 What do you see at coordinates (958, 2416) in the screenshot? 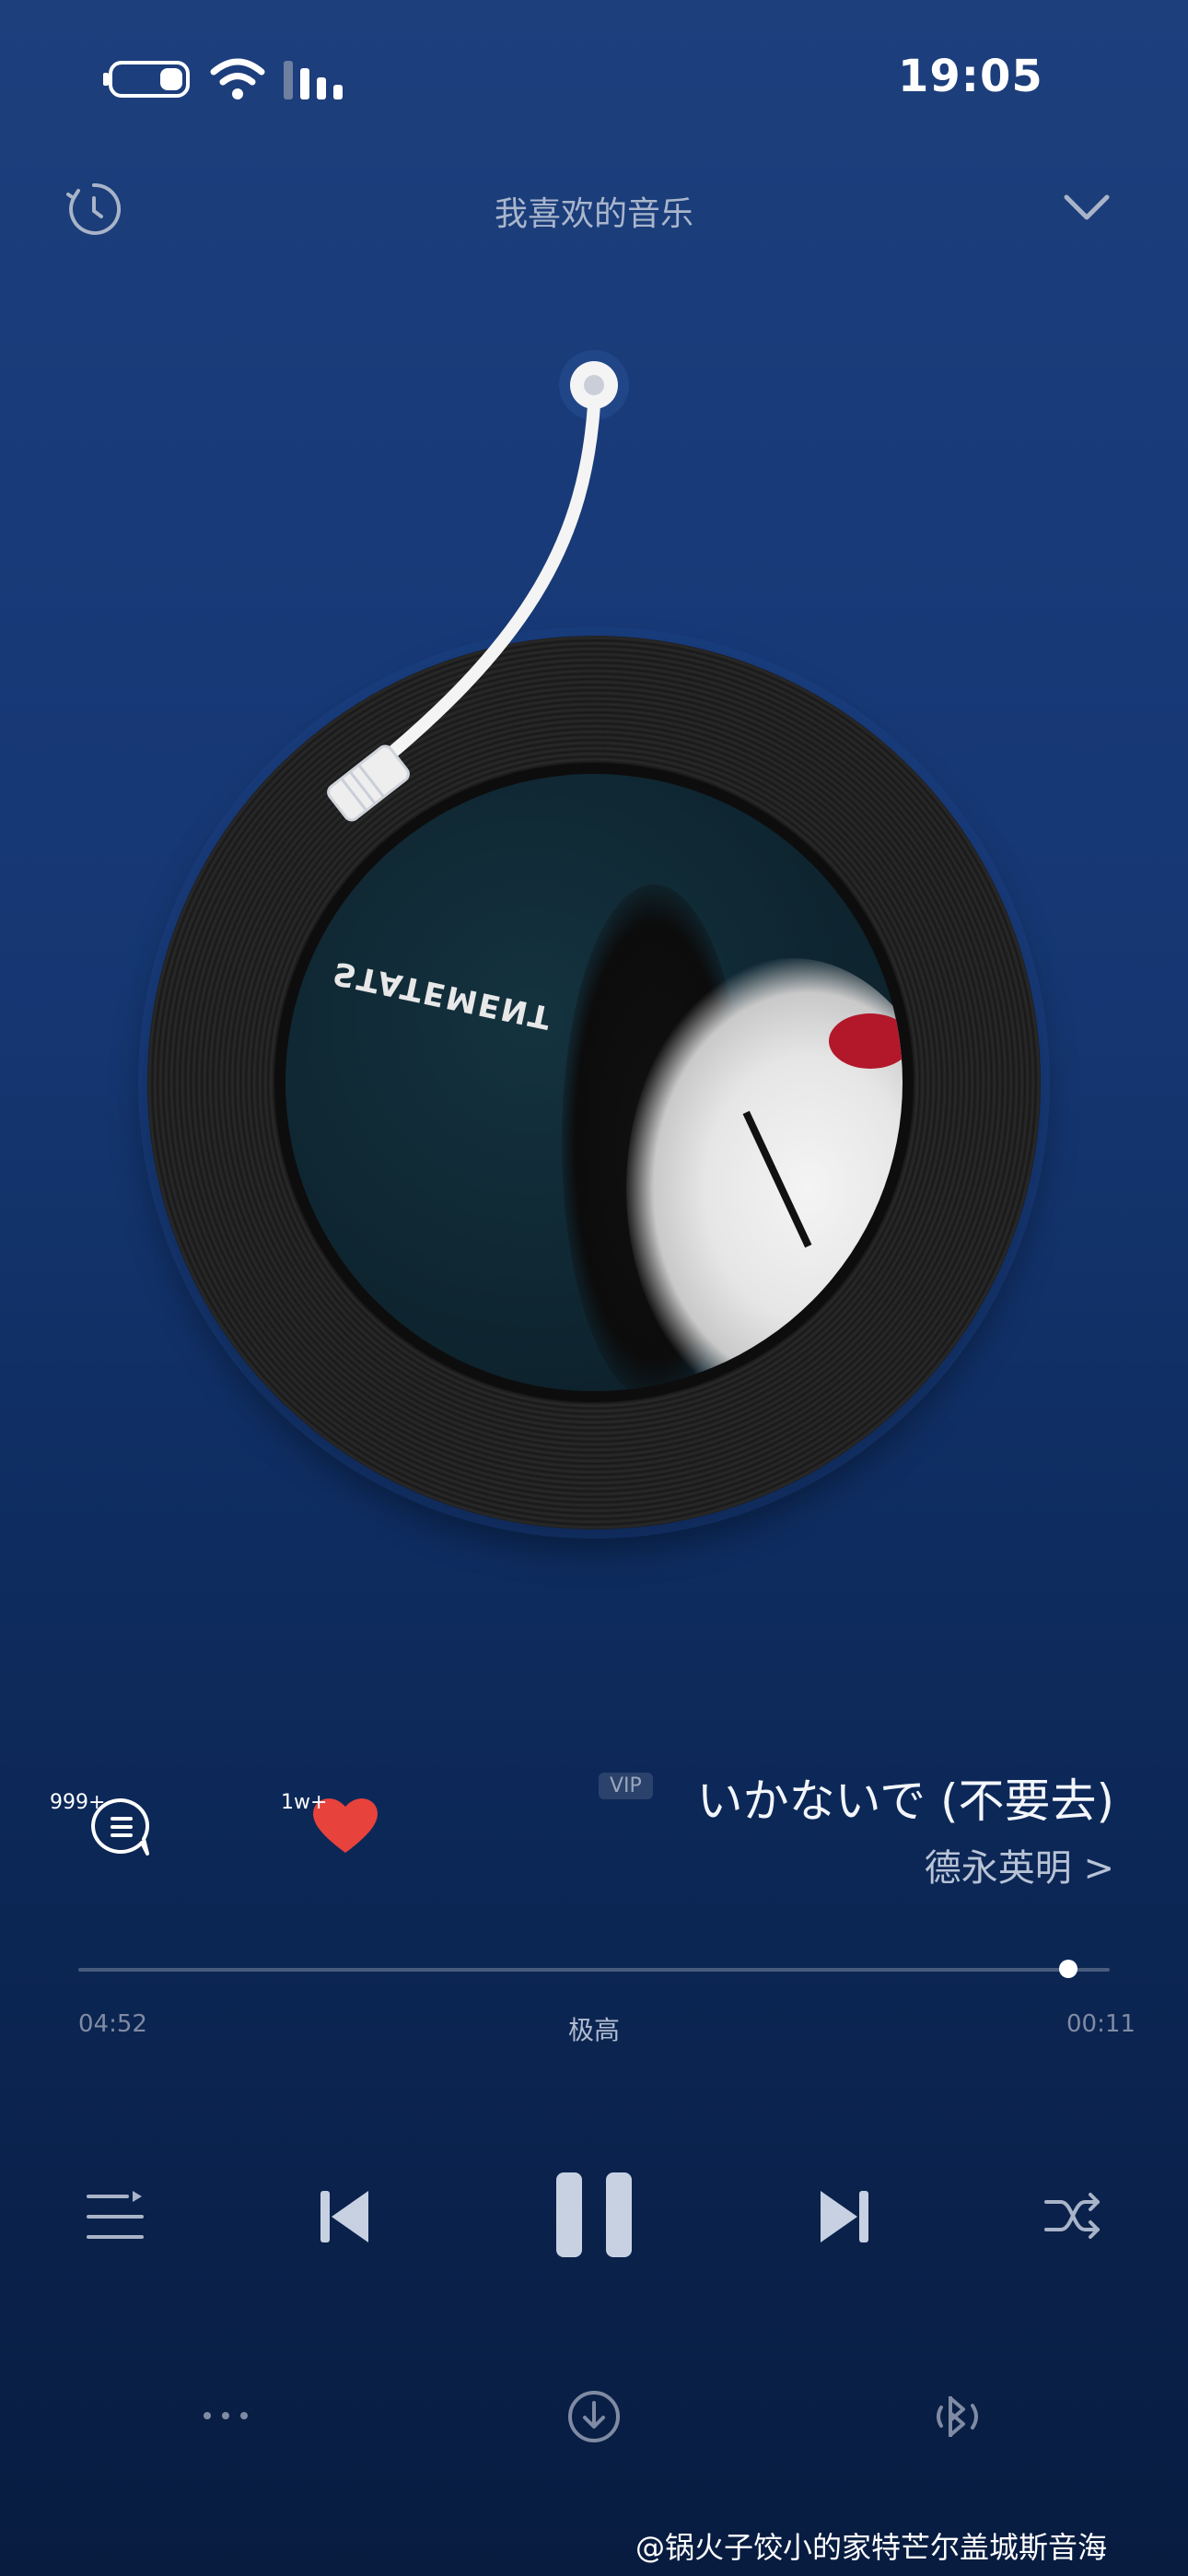
I see `sound-effect-icon` at bounding box center [958, 2416].